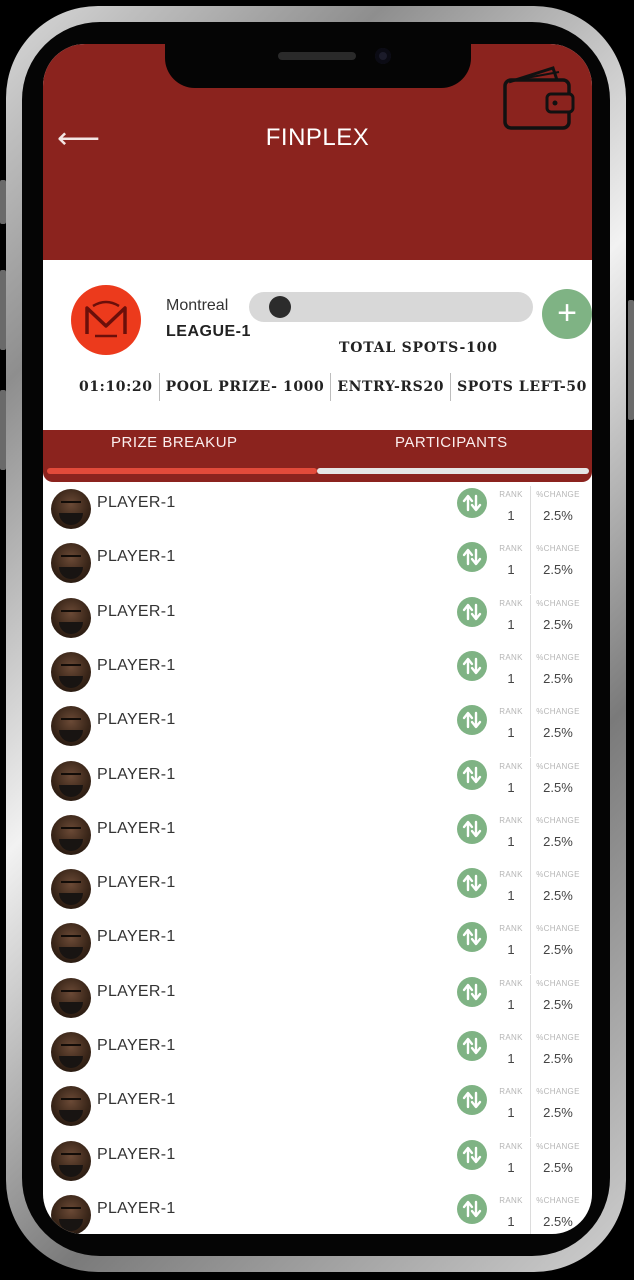 The image size is (634, 1280). Describe the element at coordinates (245, 387) in the screenshot. I see `pool-prize: POOL PRIZE- 1000` at that location.